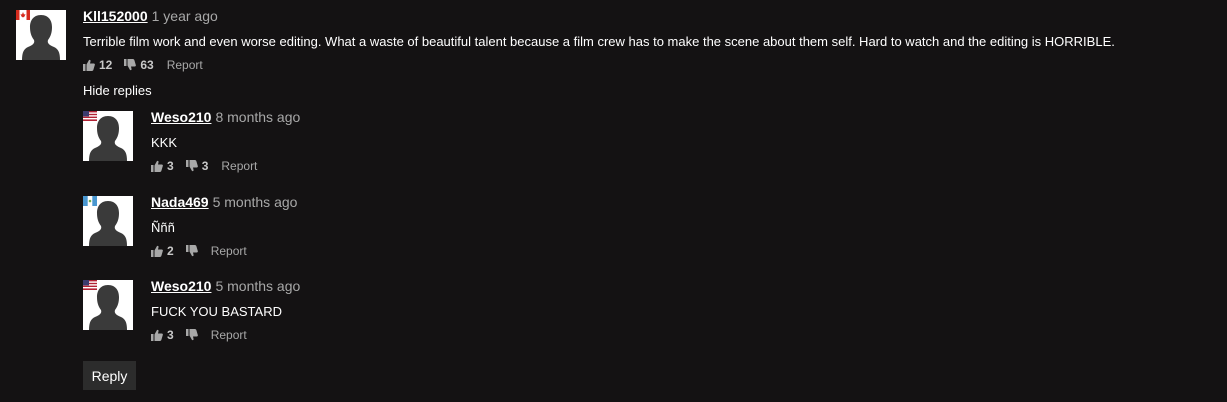 This screenshot has height=402, width=1227. I want to click on like-button: 2, so click(162, 251).